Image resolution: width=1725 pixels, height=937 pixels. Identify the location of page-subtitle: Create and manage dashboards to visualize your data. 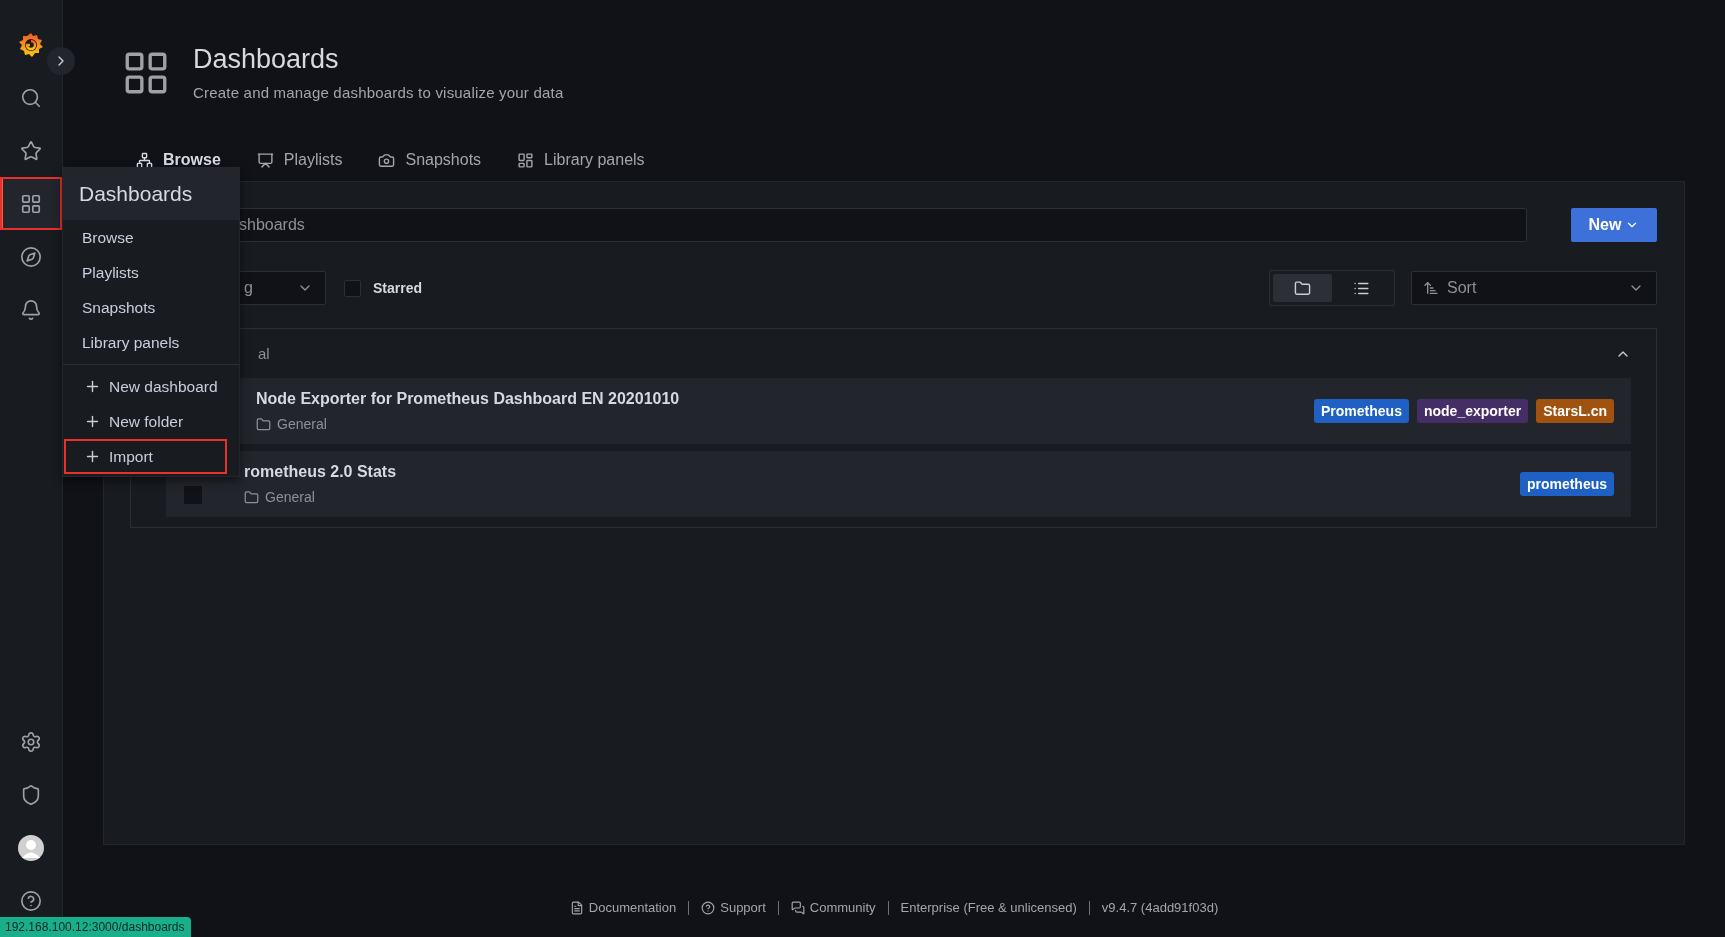
(378, 92).